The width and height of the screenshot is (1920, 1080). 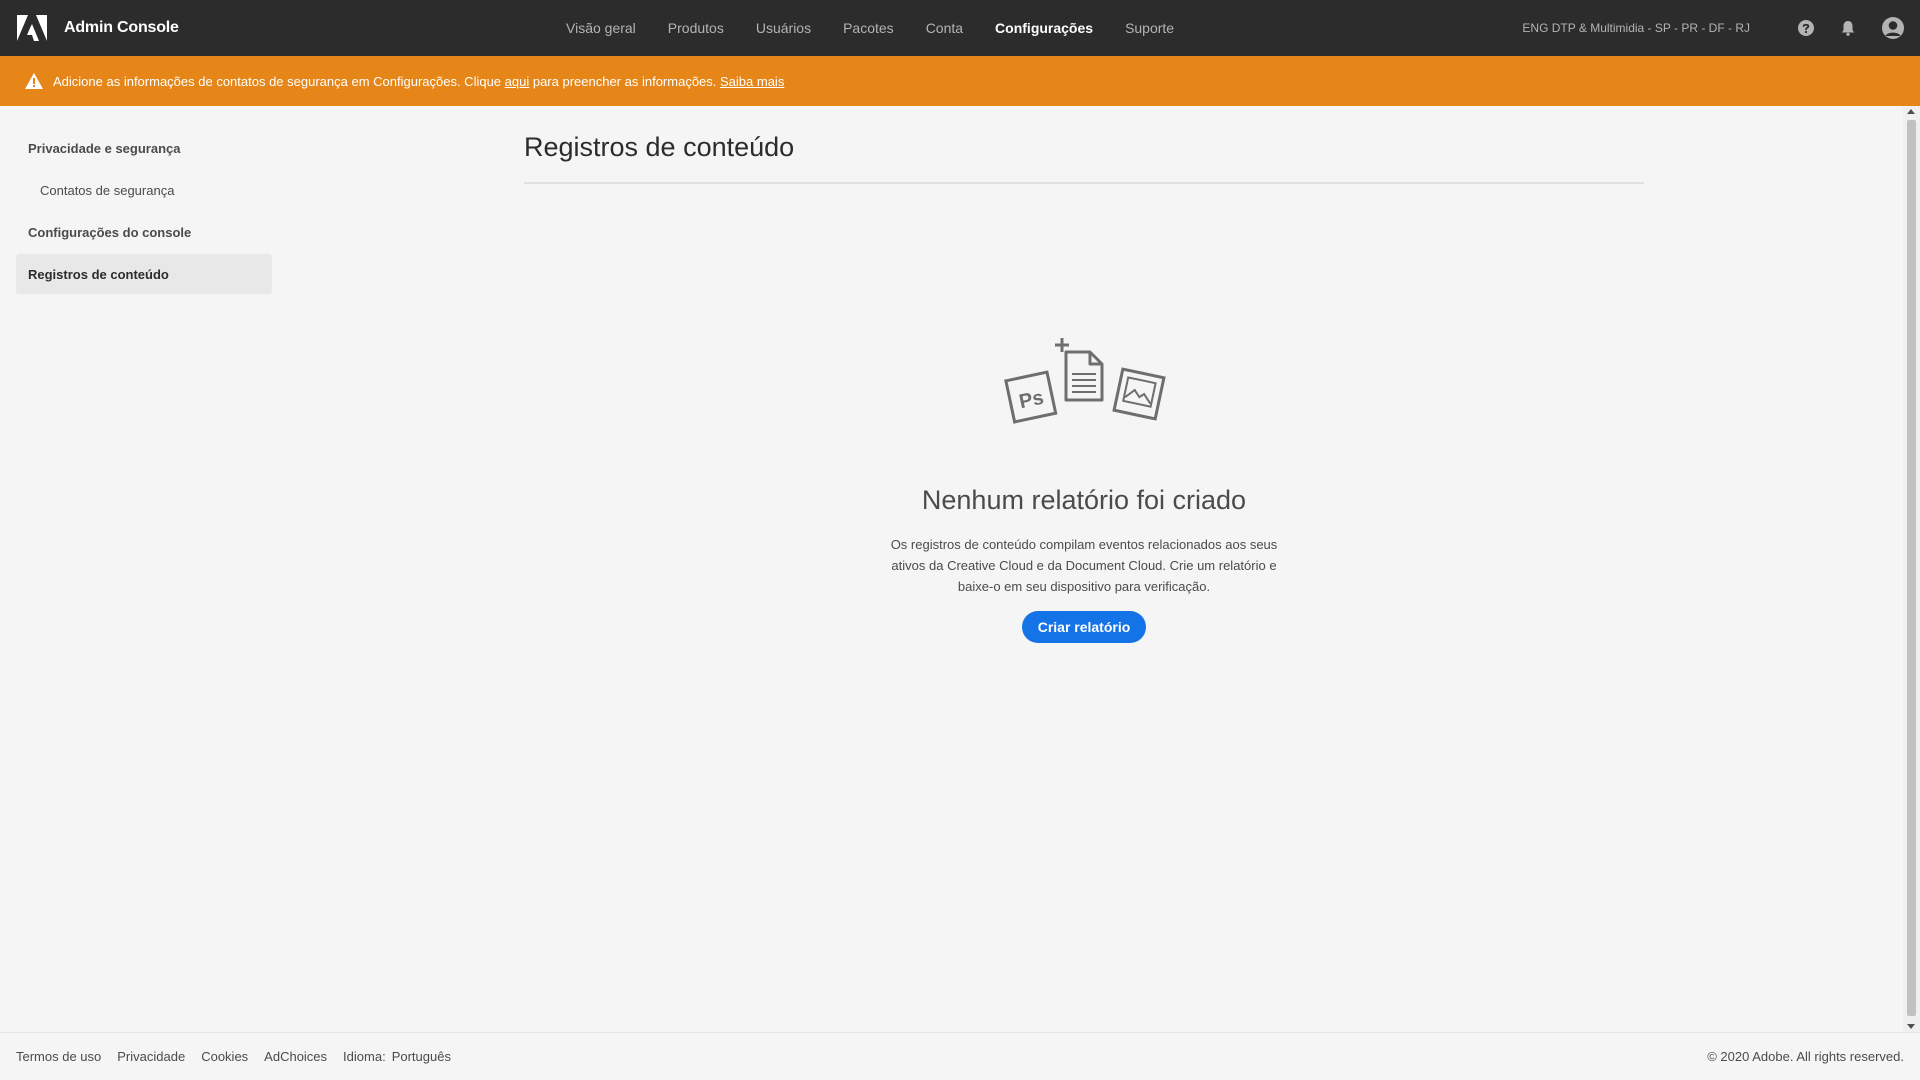 What do you see at coordinates (1149, 28) in the screenshot?
I see `nav-item-support: Suporte` at bounding box center [1149, 28].